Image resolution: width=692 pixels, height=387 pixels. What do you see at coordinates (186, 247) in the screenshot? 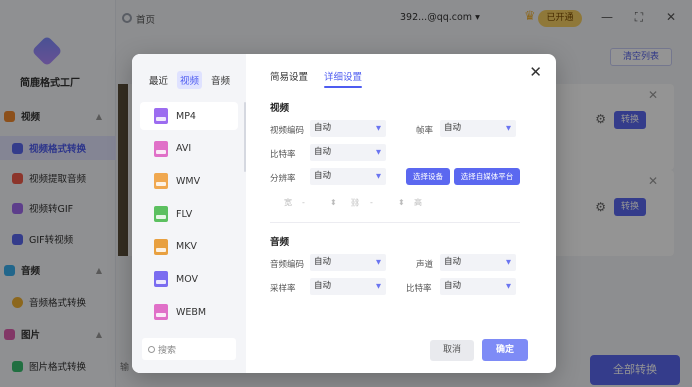
I see `format-label: MKV` at bounding box center [186, 247].